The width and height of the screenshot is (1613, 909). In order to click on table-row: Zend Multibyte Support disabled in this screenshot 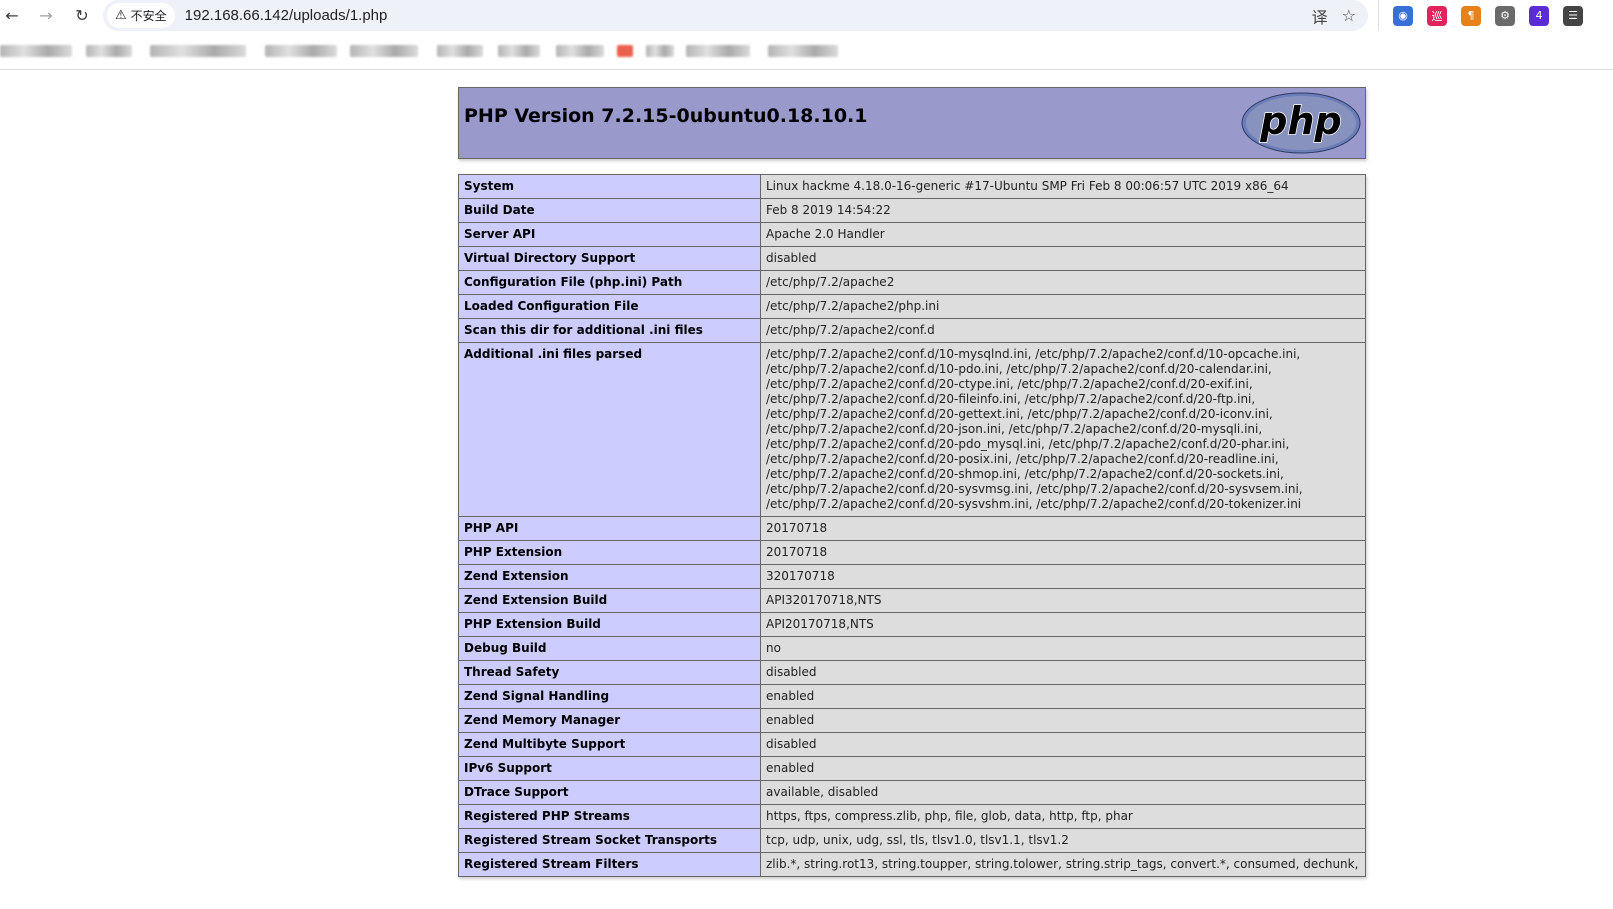, I will do `click(912, 744)`.